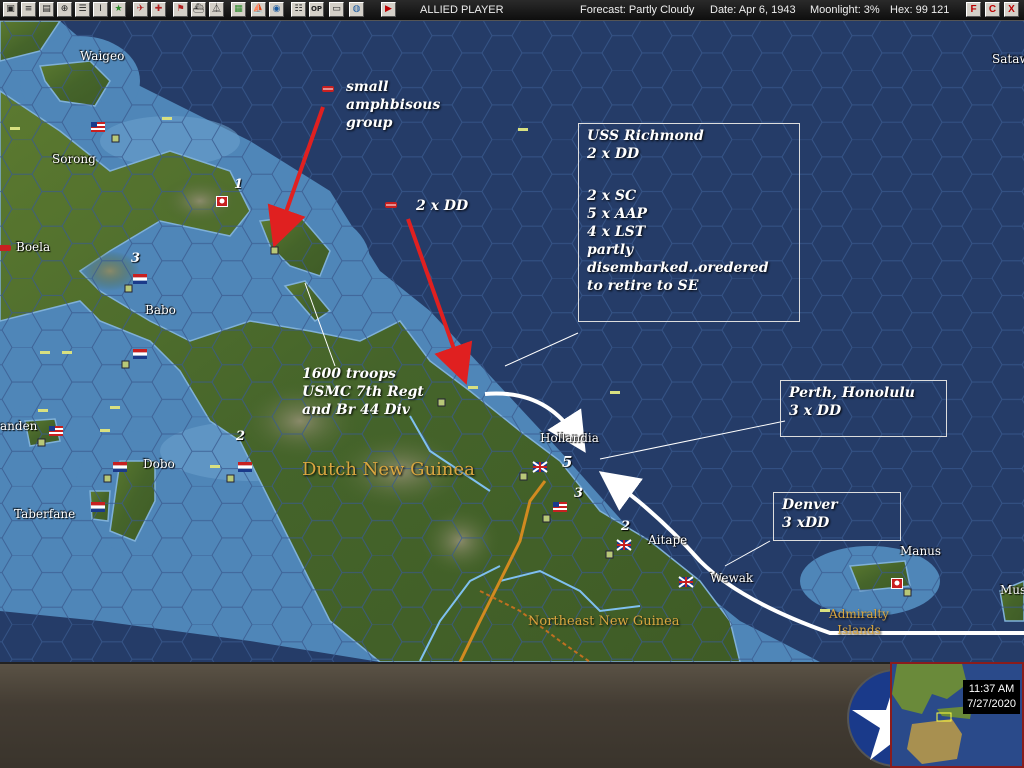 This screenshot has height=768, width=1024. I want to click on unit-icon: ★, so click(118, 9).